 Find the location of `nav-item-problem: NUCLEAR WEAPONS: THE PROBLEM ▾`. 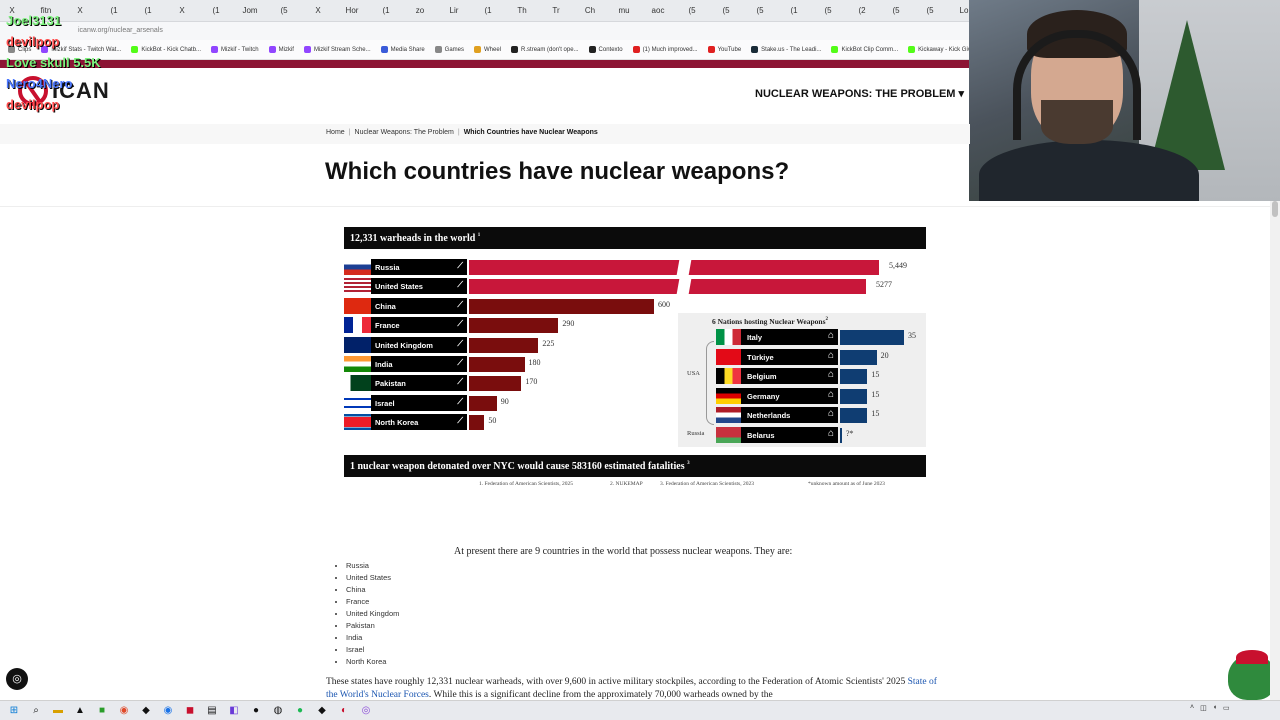

nav-item-problem: NUCLEAR WEAPONS: THE PROBLEM ▾ is located at coordinates (859, 93).